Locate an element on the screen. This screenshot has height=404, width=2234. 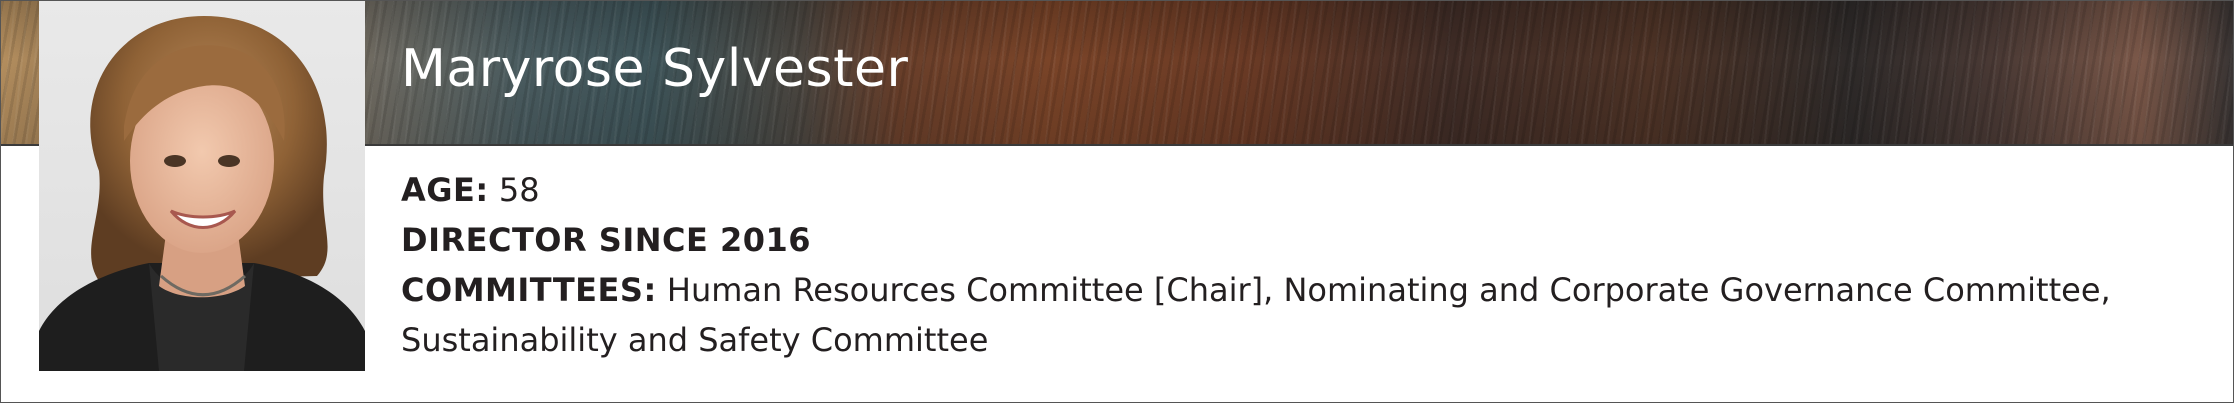
director-since-label: DIRECTOR SINCE 2016 is located at coordinates (606, 240).